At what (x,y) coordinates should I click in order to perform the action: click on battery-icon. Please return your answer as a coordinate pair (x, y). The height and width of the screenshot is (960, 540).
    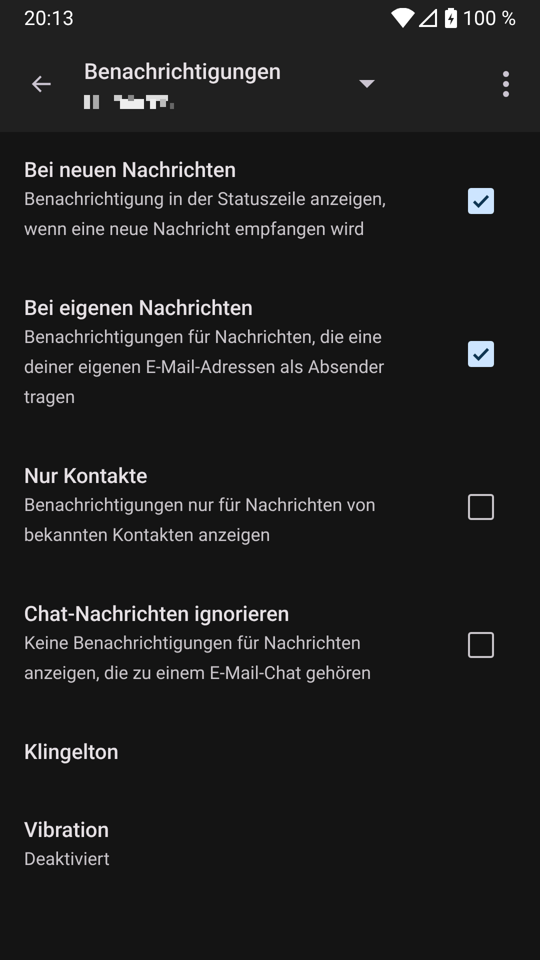
    Looking at the image, I should click on (450, 18).